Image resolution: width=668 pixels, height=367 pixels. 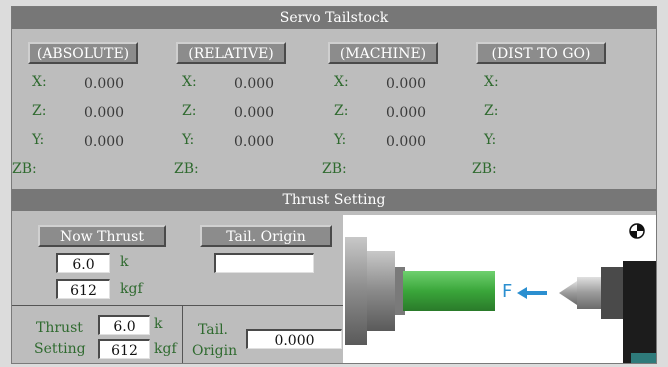 I want to click on absolute-y-label: Y:, so click(x=38, y=140).